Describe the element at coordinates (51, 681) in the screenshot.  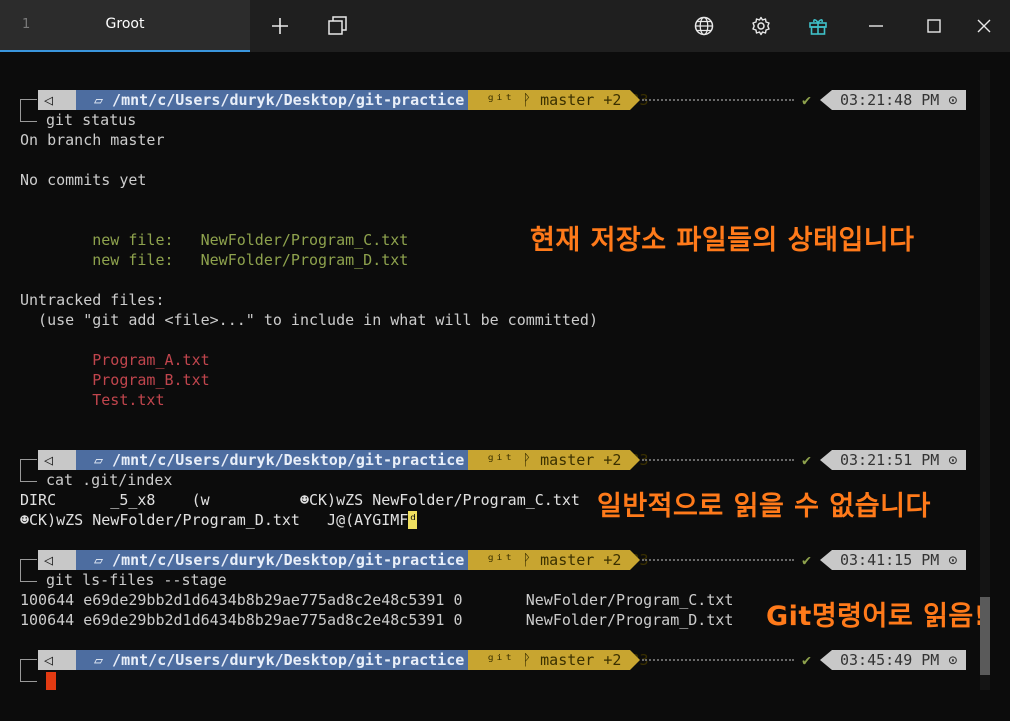
I see `terminal-cursor` at that location.